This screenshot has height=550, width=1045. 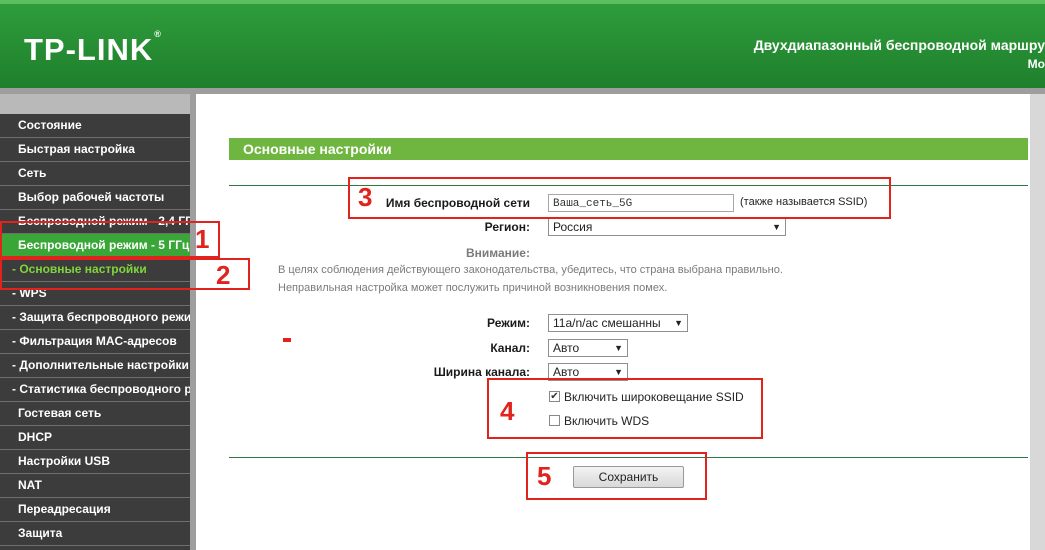 What do you see at coordinates (95, 104) in the screenshot?
I see `sidebar-top-pad` at bounding box center [95, 104].